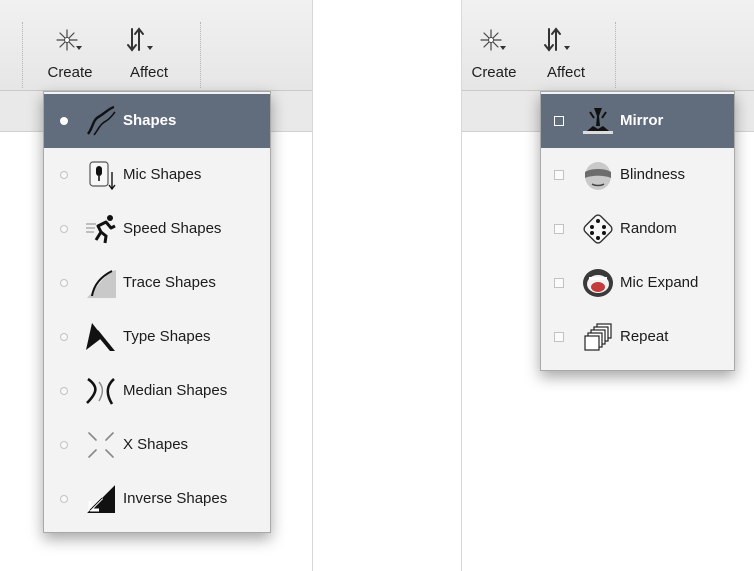  I want to click on menu-item-trace-shapes: Trace Shapes, so click(157, 283).